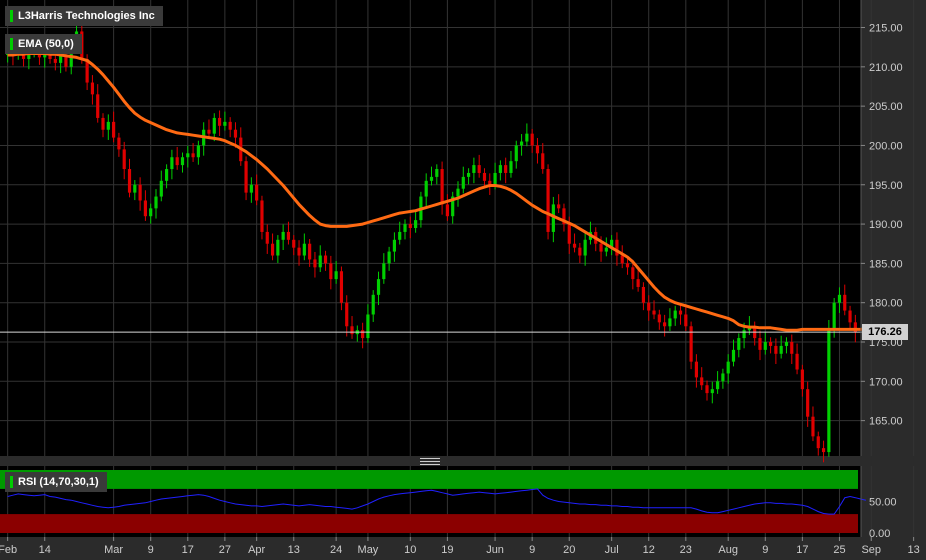 Image resolution: width=926 pixels, height=560 pixels. I want to click on time-tick-label: 12, so click(649, 550).